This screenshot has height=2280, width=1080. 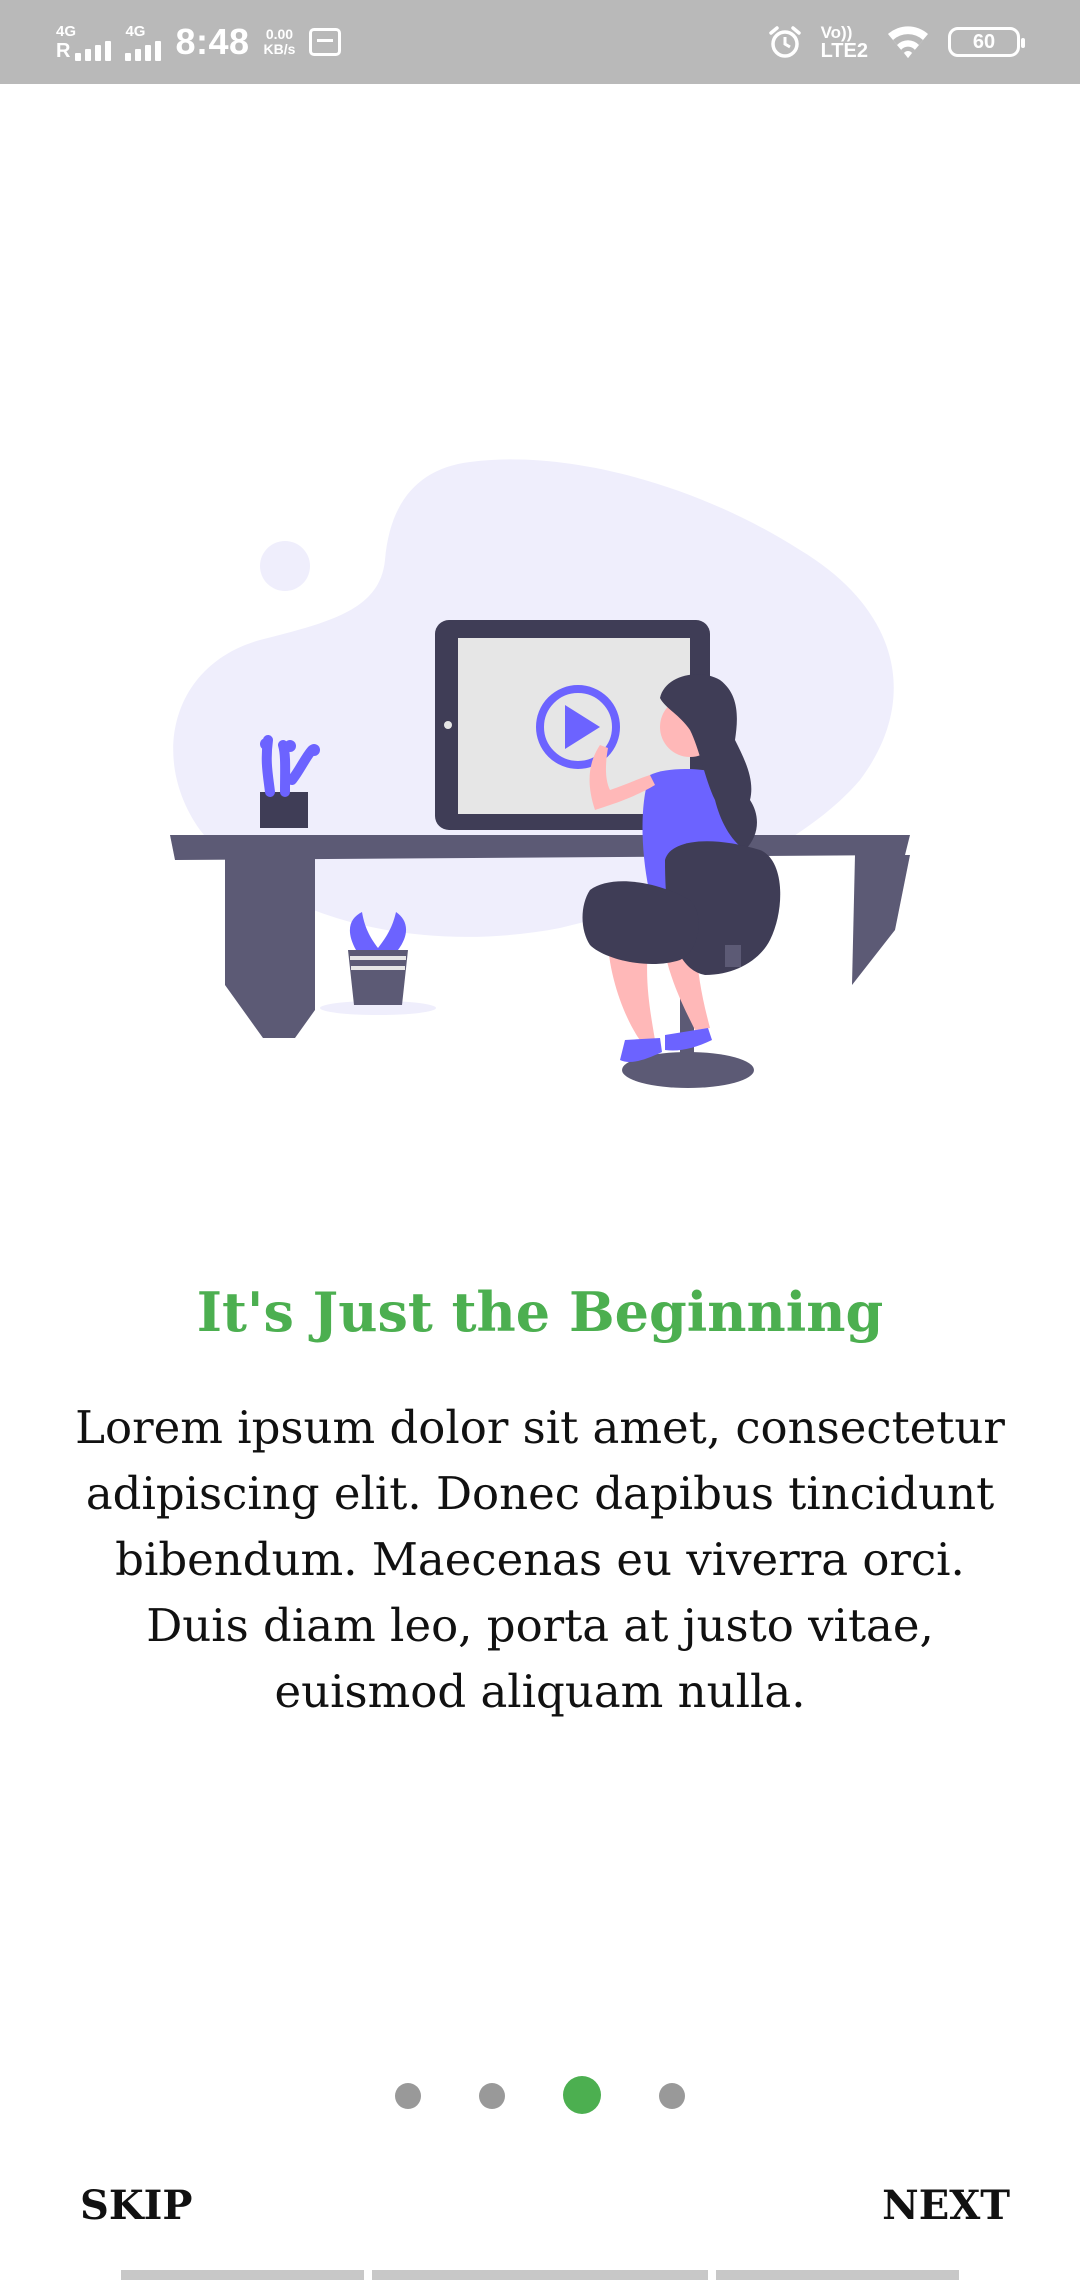 I want to click on battery-level: 60, so click(x=984, y=41).